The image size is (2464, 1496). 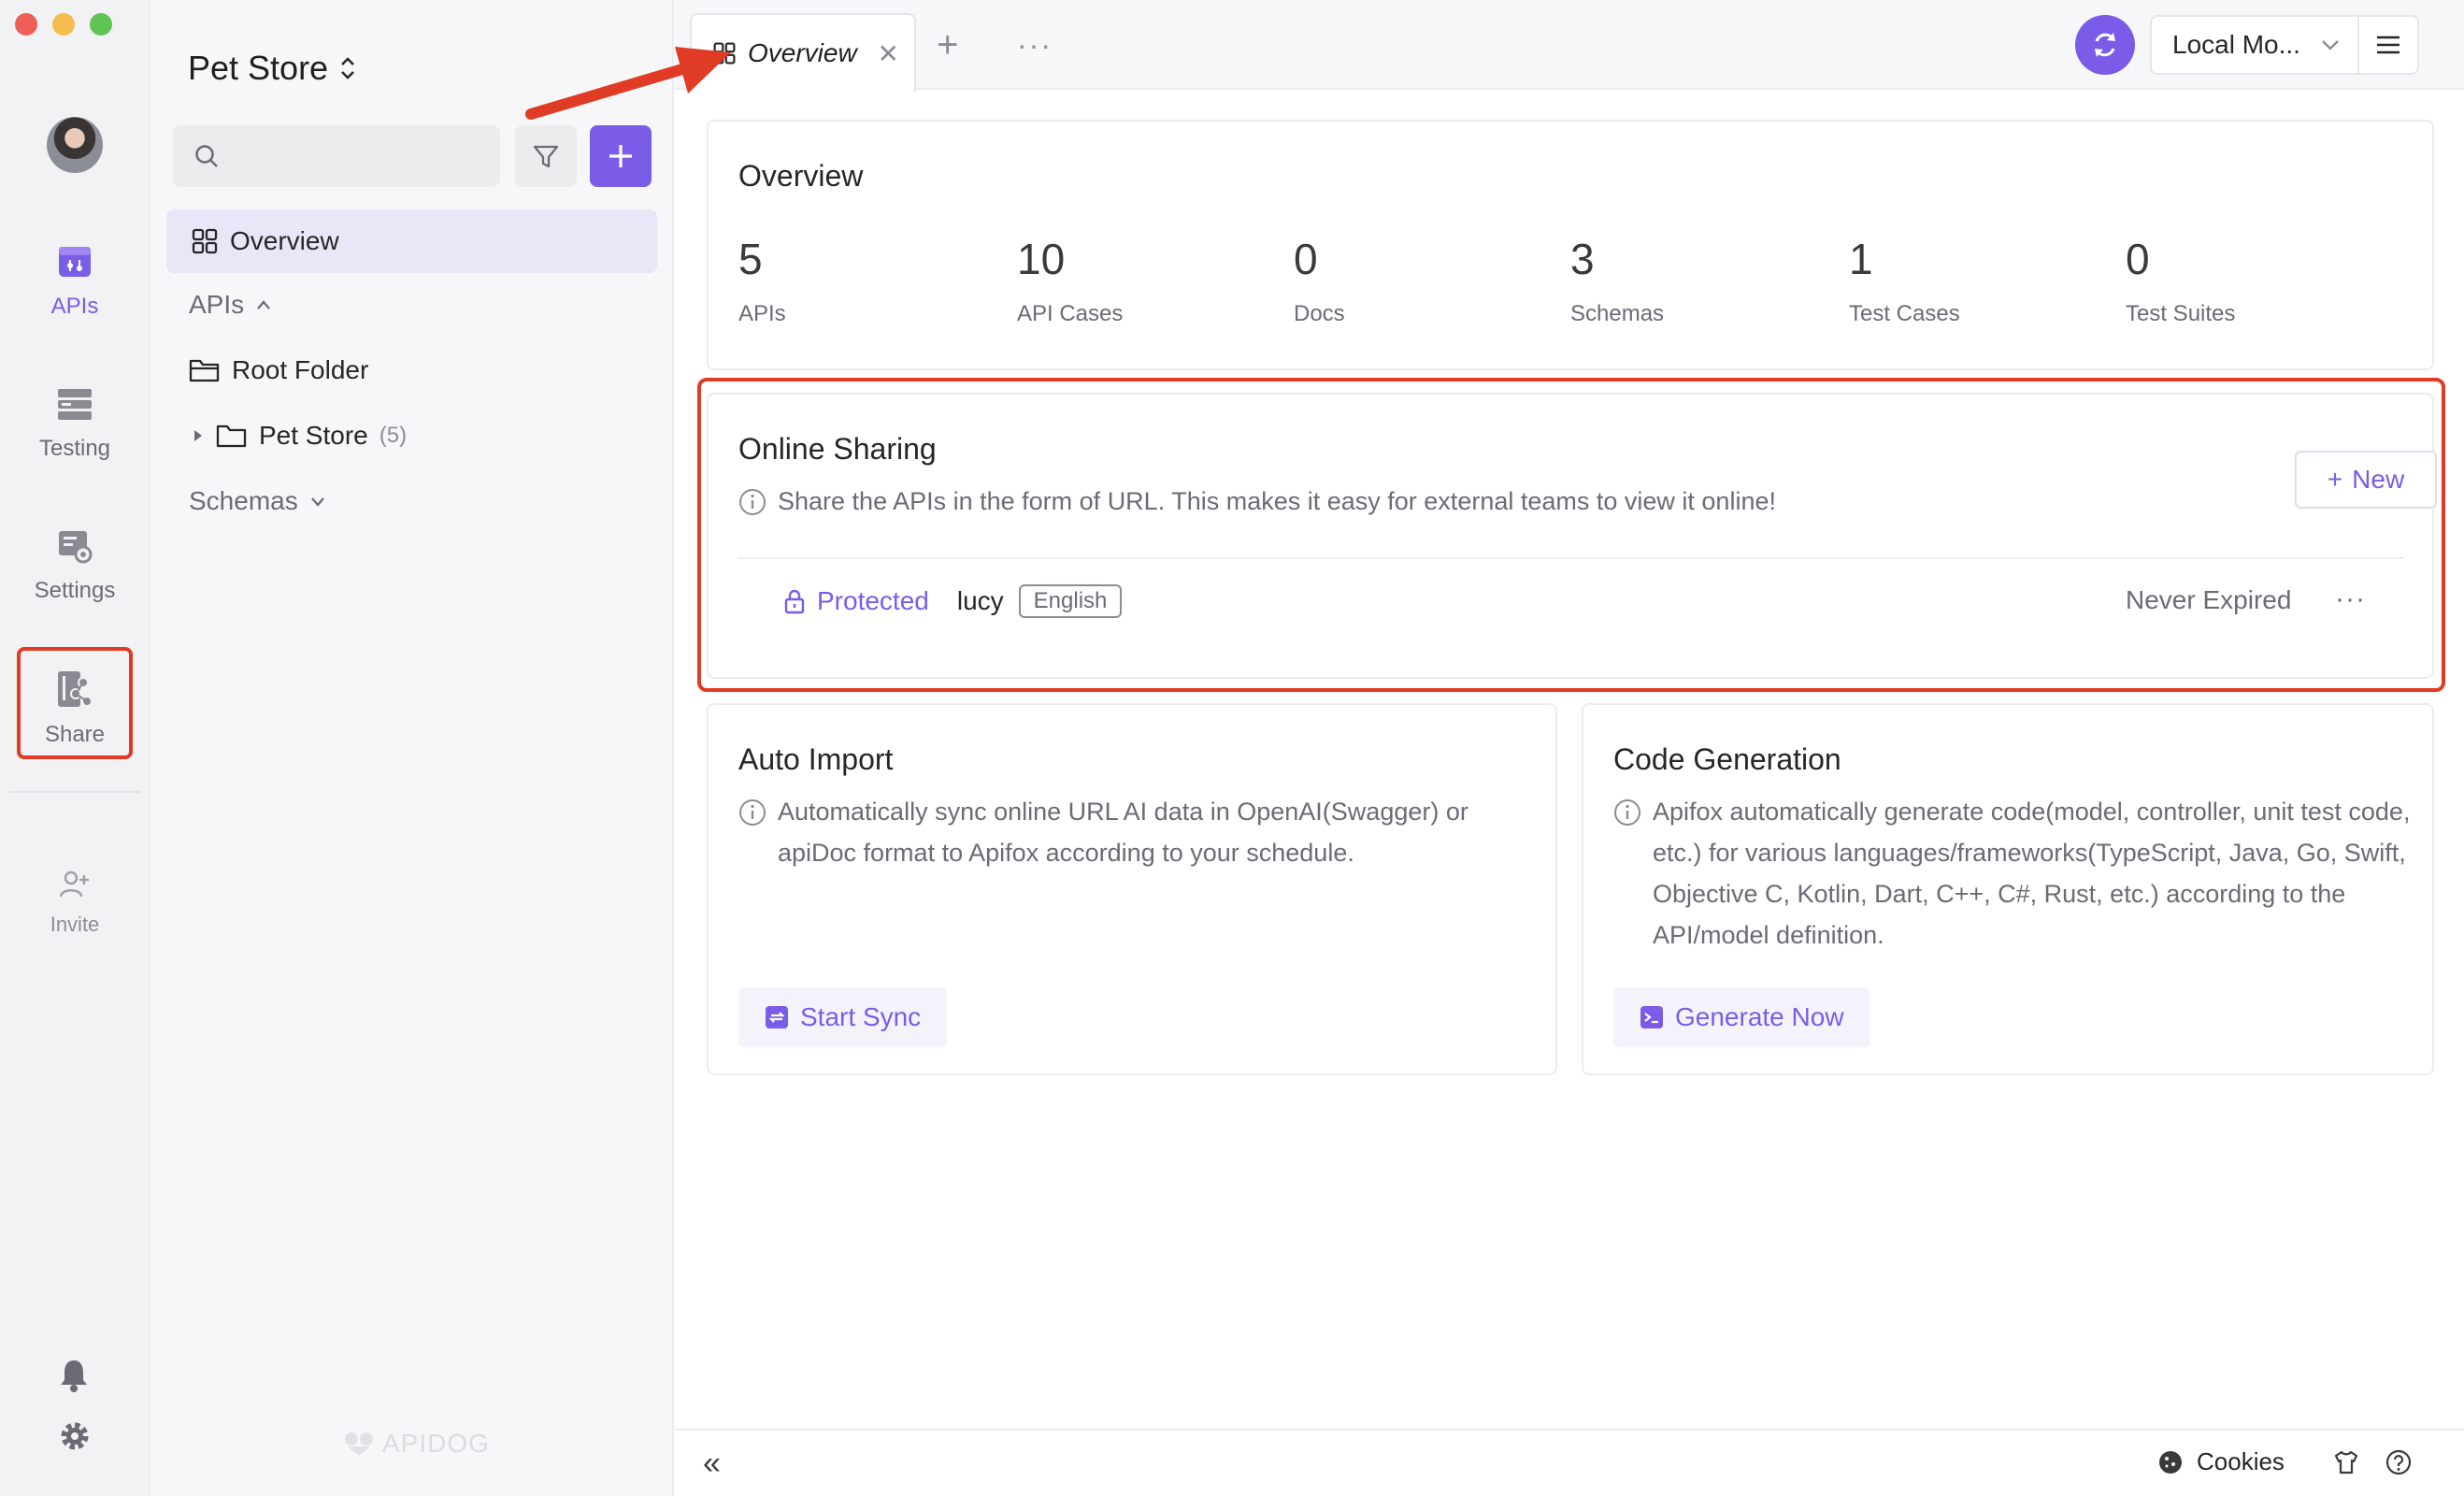 I want to click on tree-item-root-folder: Root Folder, so click(x=278, y=370).